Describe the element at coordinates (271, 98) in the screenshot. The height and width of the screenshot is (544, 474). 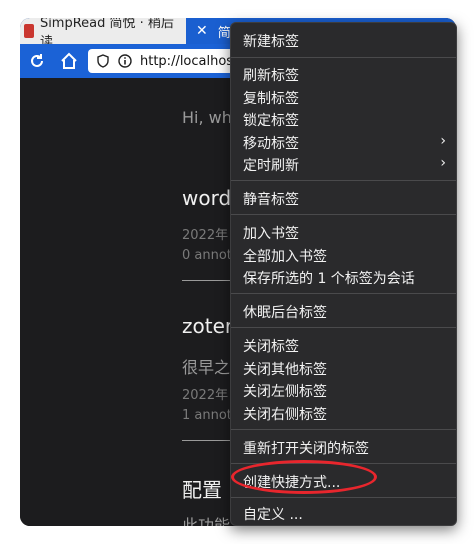
I see `menu-item-duplicate-tab: 复制标签` at that location.